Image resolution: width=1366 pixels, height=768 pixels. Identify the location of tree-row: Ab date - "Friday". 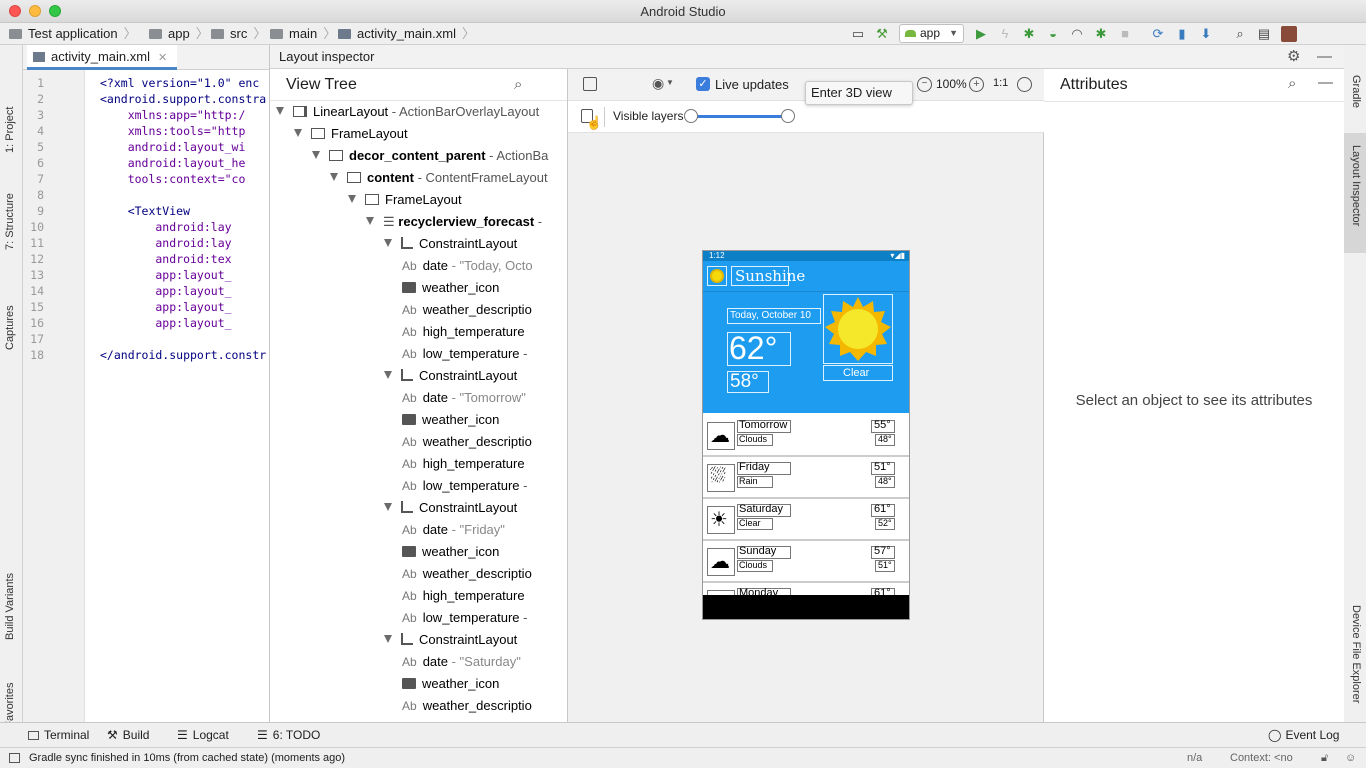
(453, 530).